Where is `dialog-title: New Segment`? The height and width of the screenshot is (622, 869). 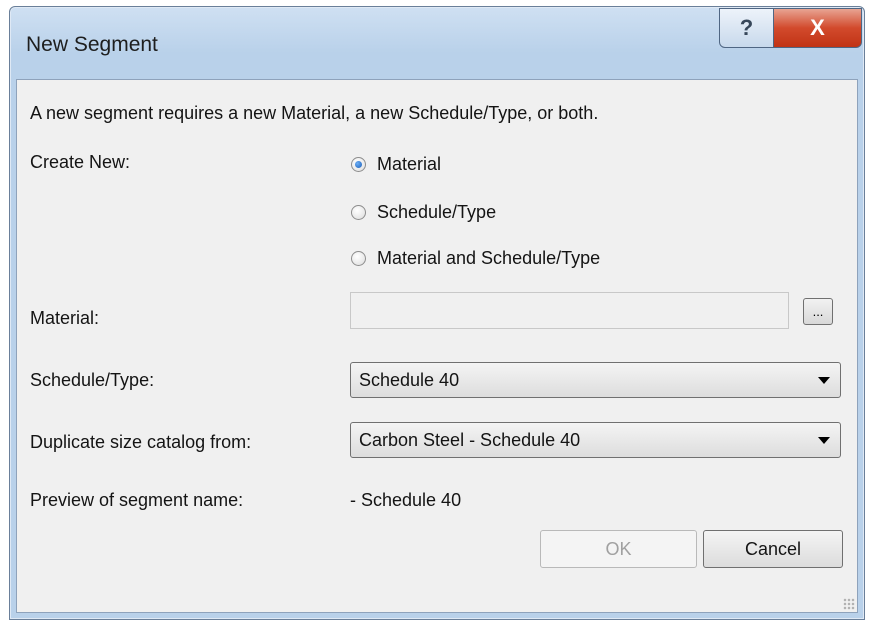 dialog-title: New Segment is located at coordinates (92, 44).